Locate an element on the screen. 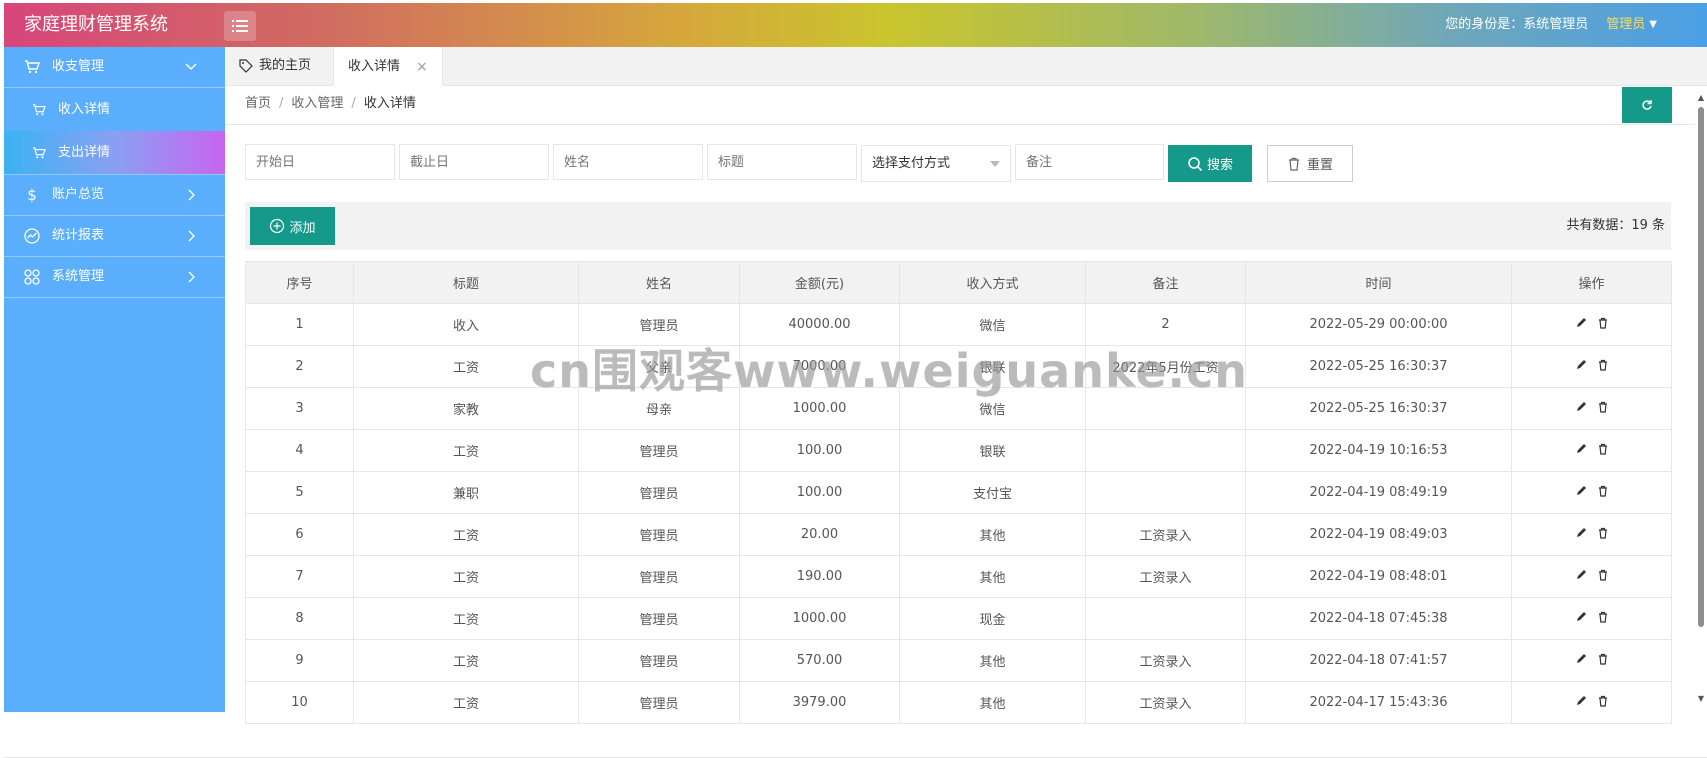 The height and width of the screenshot is (758, 1707). close-icon: × is located at coordinates (422, 67).